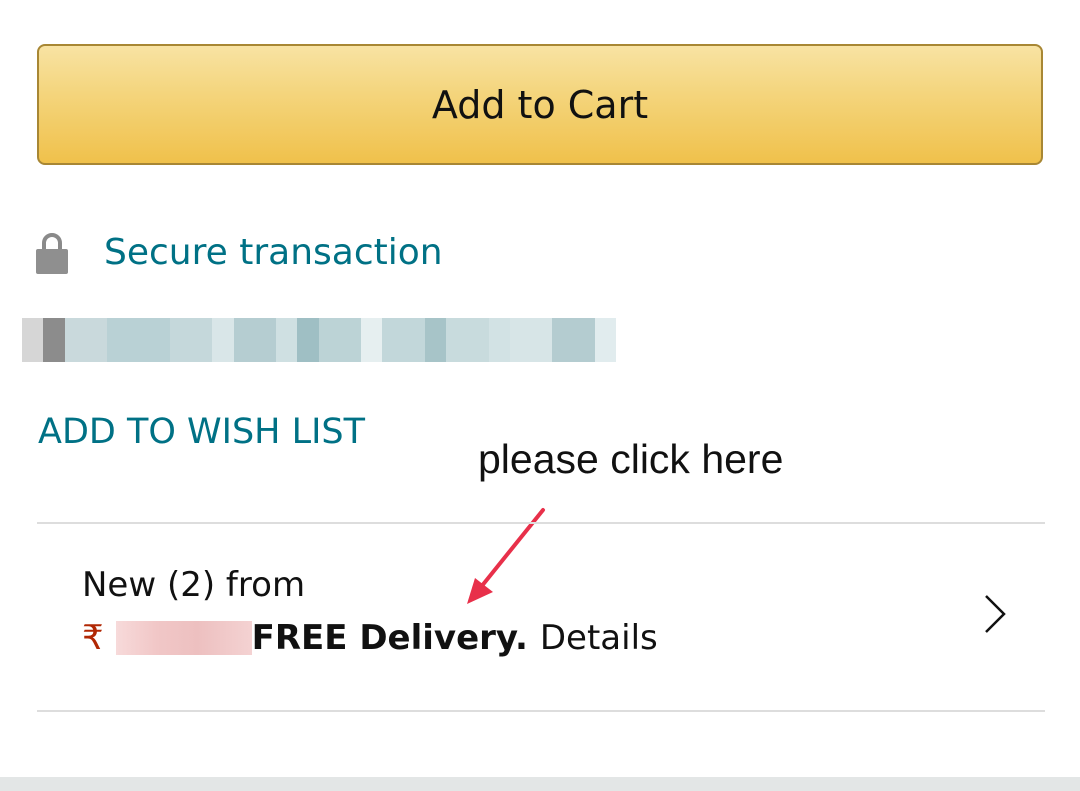 The height and width of the screenshot is (791, 1080). I want to click on add-to-cart-button: Add to Cart, so click(540, 104).